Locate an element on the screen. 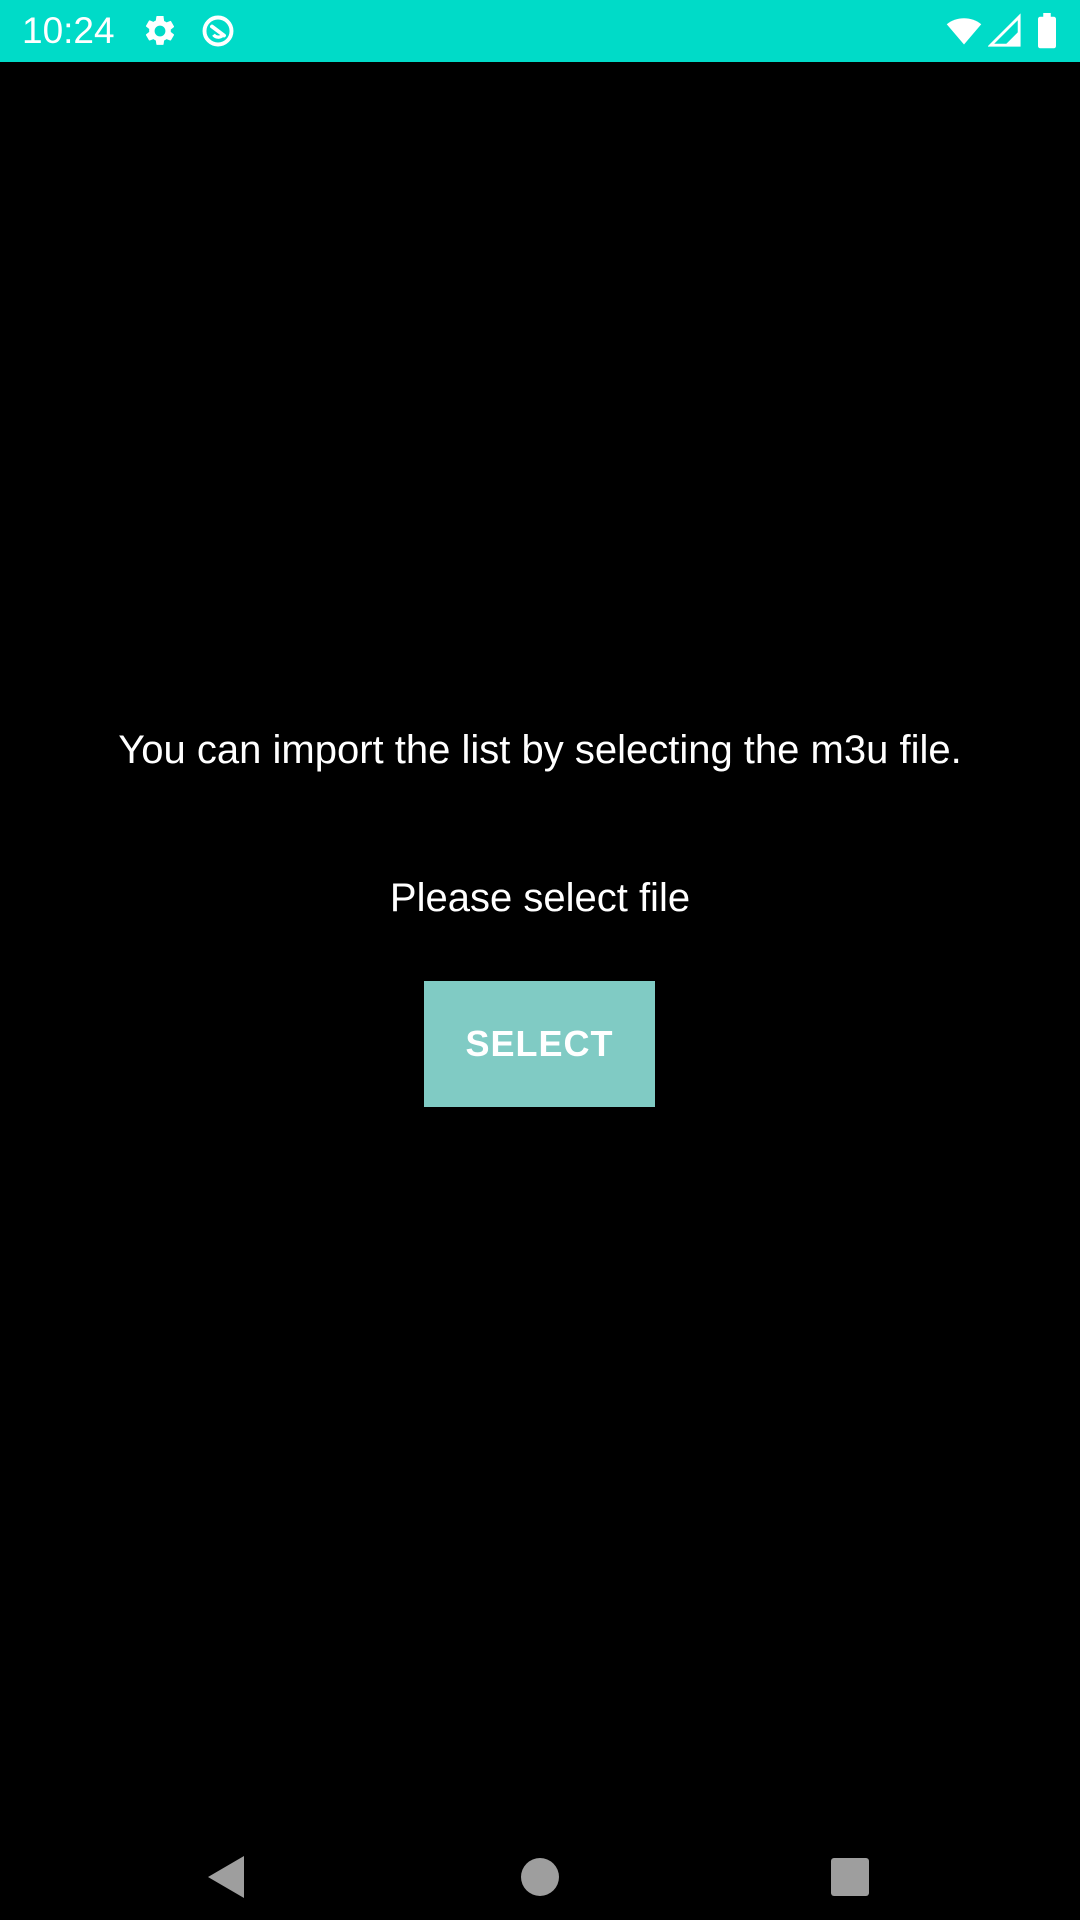  select-file-prompt: Please select file is located at coordinates (540, 898).